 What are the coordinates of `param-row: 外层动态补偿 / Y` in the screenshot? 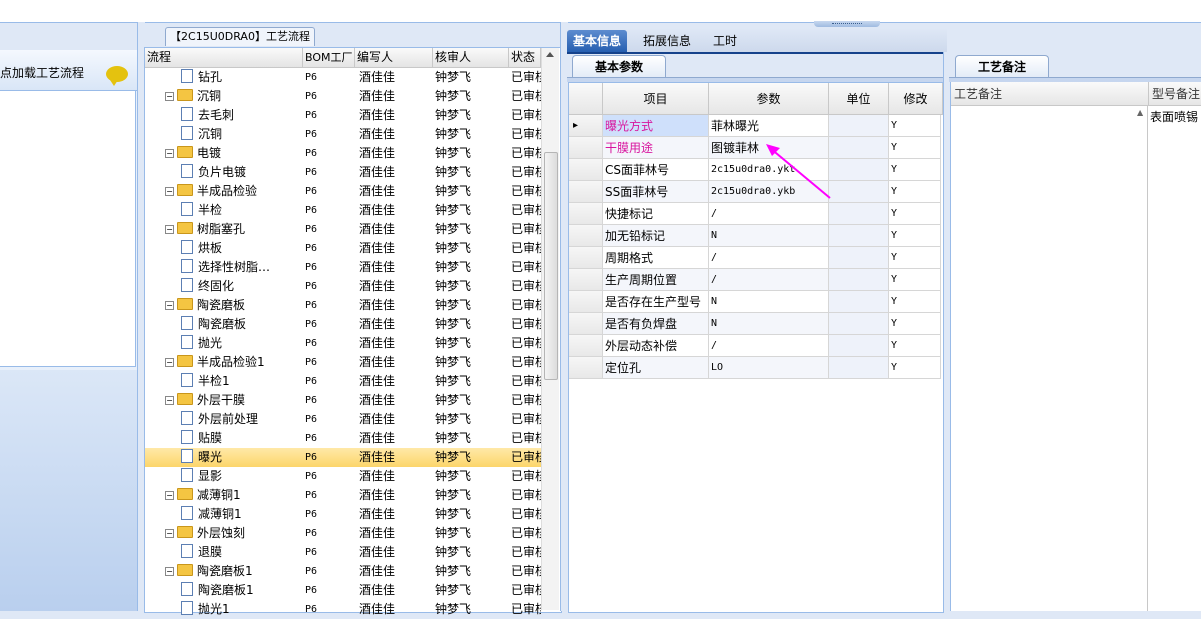 It's located at (756, 346).